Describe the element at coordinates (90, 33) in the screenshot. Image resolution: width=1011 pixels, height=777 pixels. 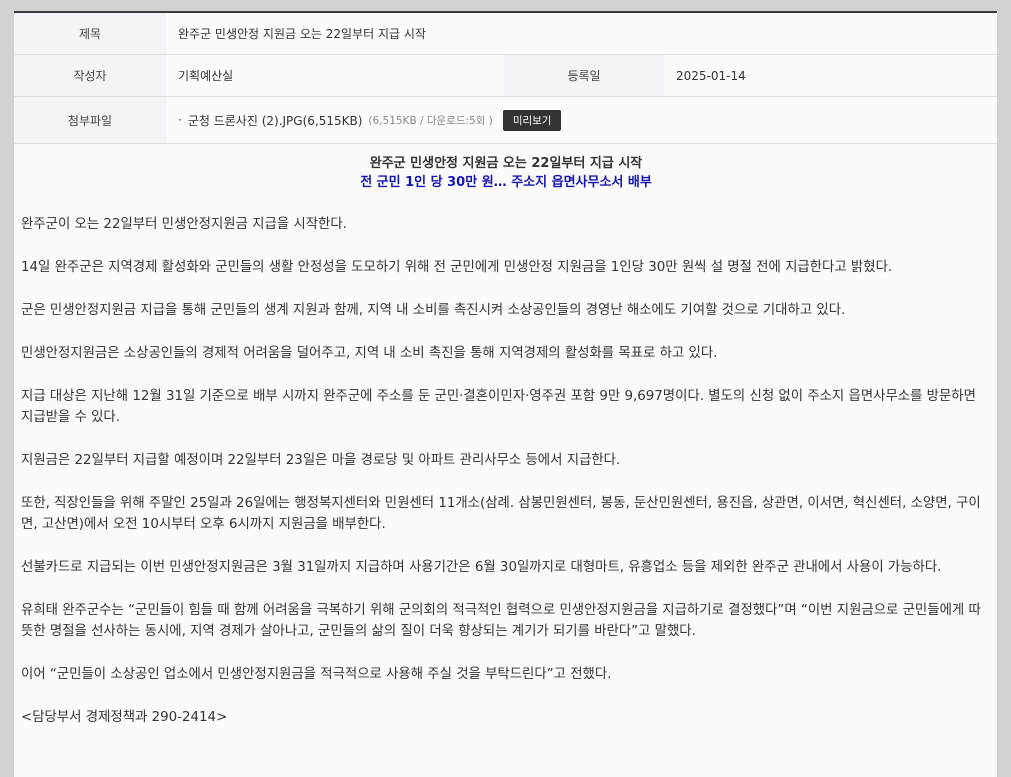
I see `title-label: 제목` at that location.